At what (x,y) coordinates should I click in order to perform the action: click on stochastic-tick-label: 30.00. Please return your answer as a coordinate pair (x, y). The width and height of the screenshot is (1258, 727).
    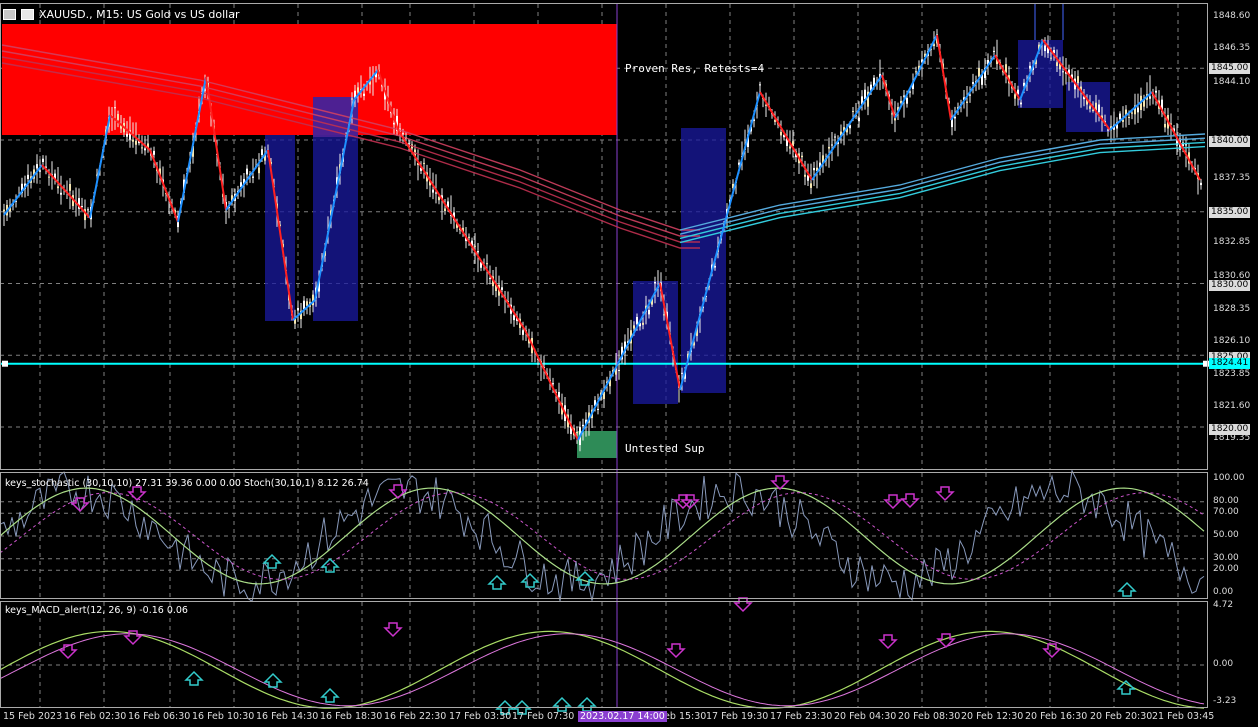
    Looking at the image, I should click on (1226, 557).